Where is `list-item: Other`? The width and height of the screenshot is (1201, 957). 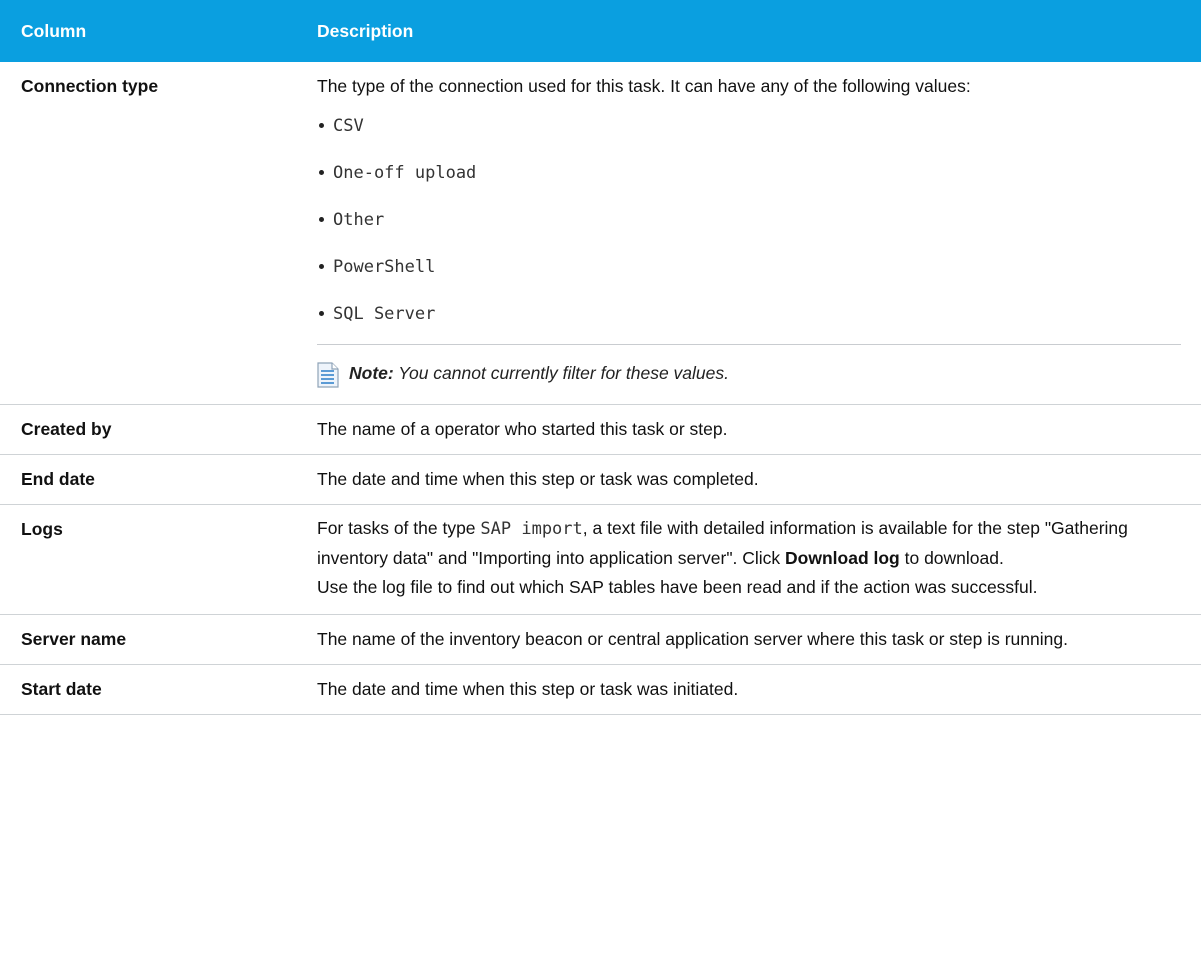
list-item: Other is located at coordinates (749, 219).